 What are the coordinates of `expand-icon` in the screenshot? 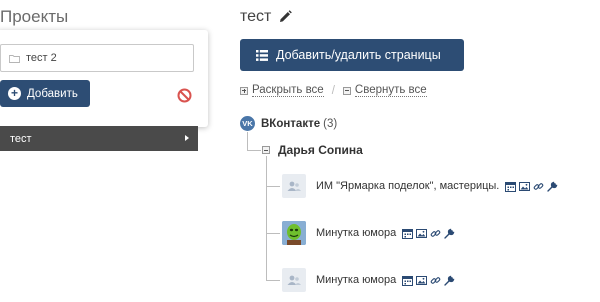 It's located at (244, 90).